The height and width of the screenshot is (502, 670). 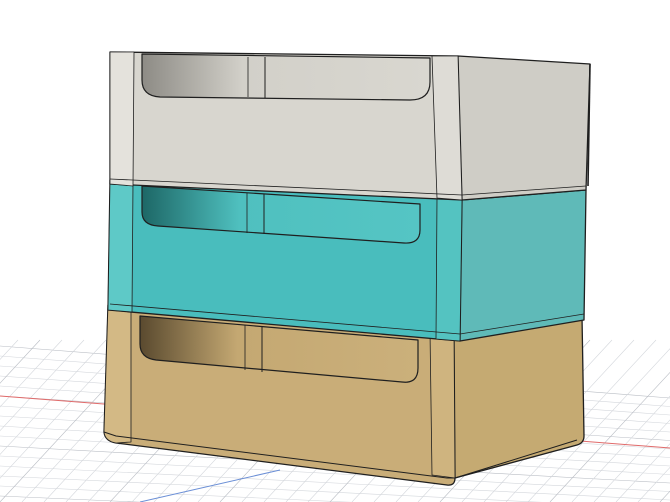 What do you see at coordinates (122, 119) in the screenshot?
I see `top-crate-left-rim` at bounding box center [122, 119].